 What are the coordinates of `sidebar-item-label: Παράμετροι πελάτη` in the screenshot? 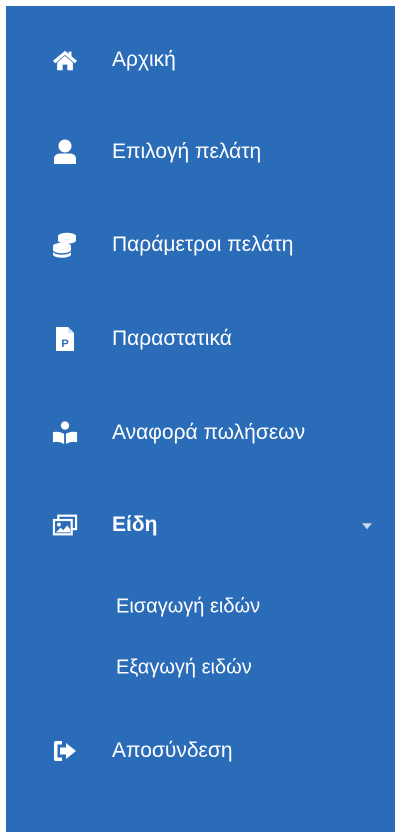 It's located at (203, 244).